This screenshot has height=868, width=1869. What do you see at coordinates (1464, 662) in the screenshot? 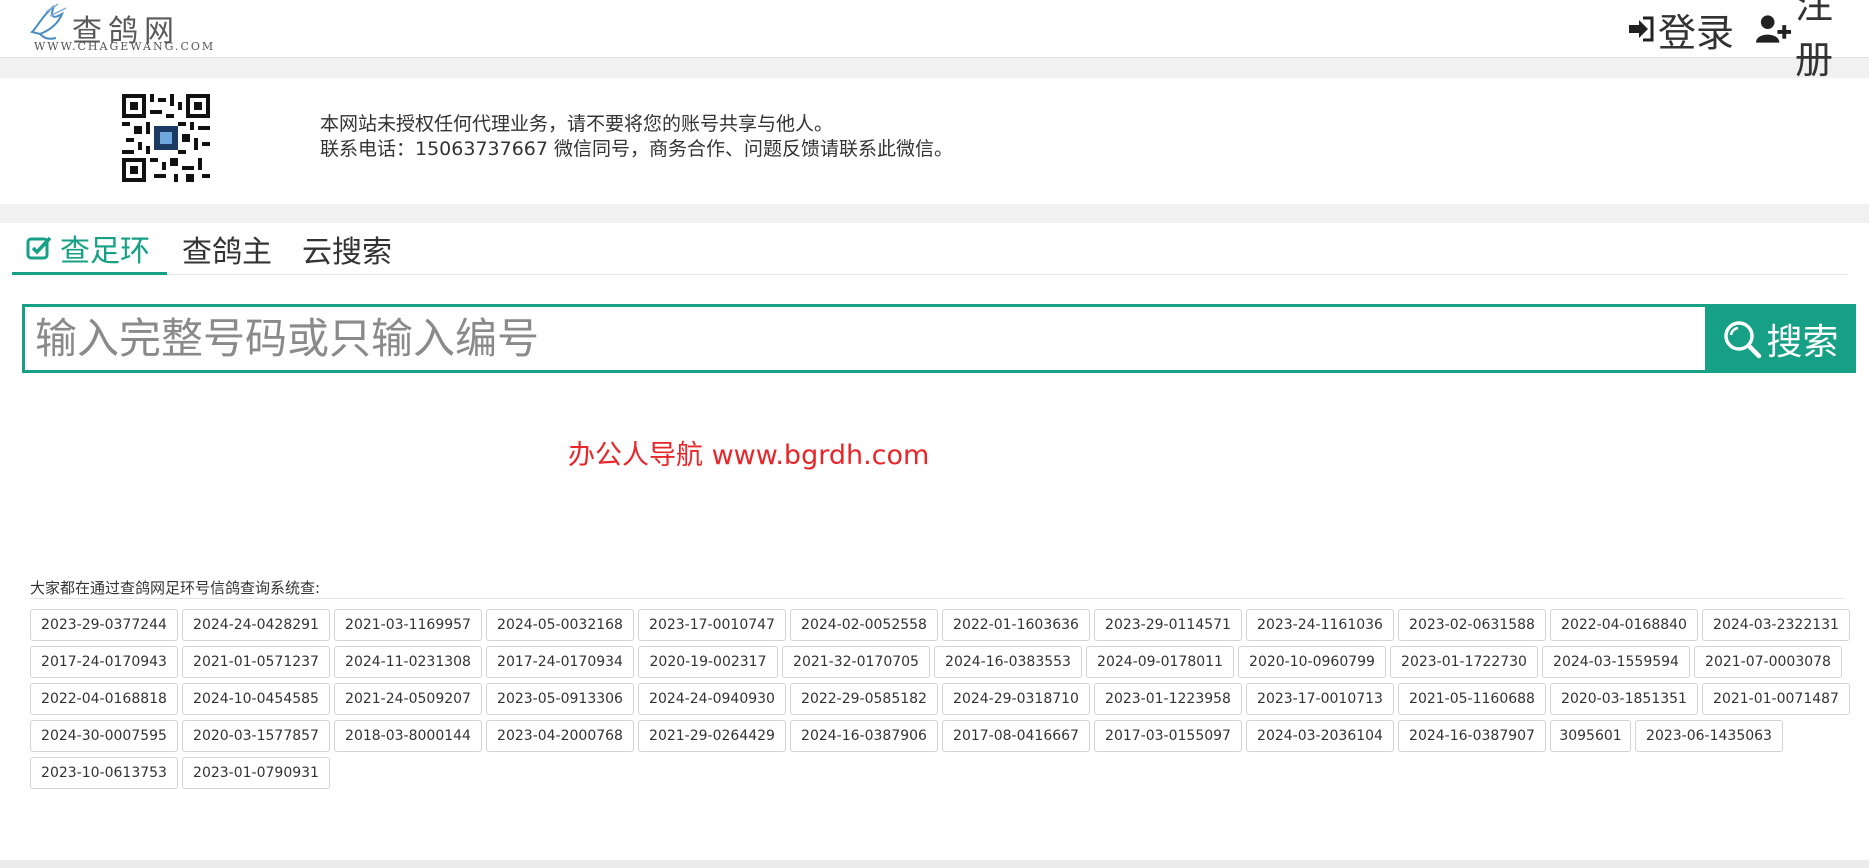
I see `popular-search-tag: 2023-01-1722730` at bounding box center [1464, 662].